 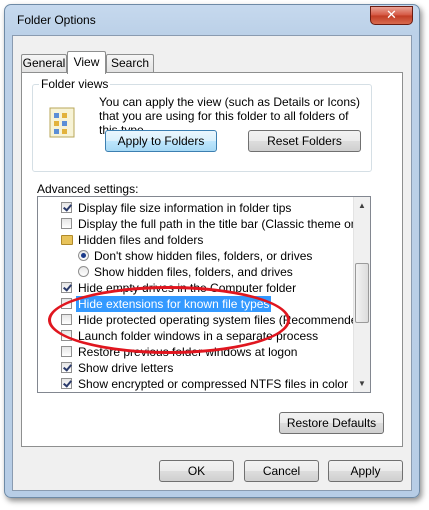 I want to click on tab-search: Search, so click(x=130, y=63).